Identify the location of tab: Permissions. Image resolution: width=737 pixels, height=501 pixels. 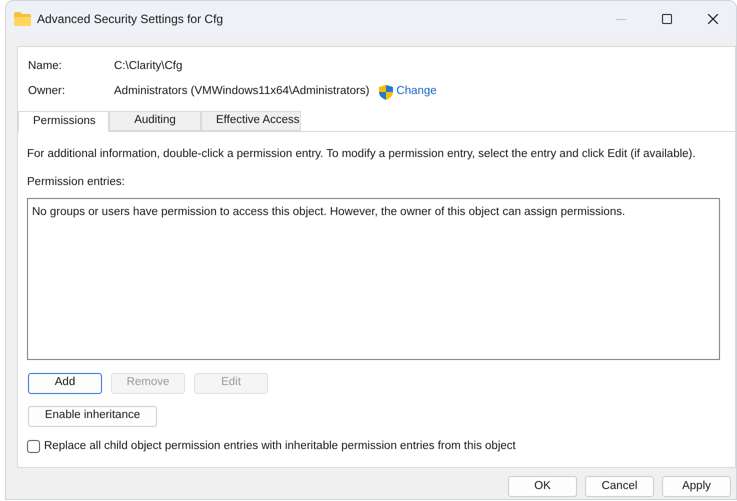
(63, 121).